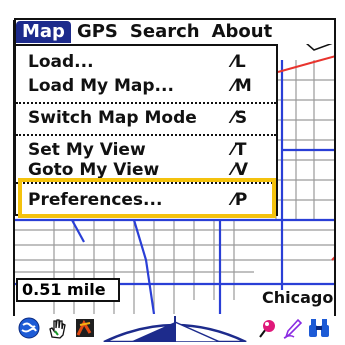 The image size is (345, 345). What do you see at coordinates (57, 328) in the screenshot?
I see `hand-icon` at bounding box center [57, 328].